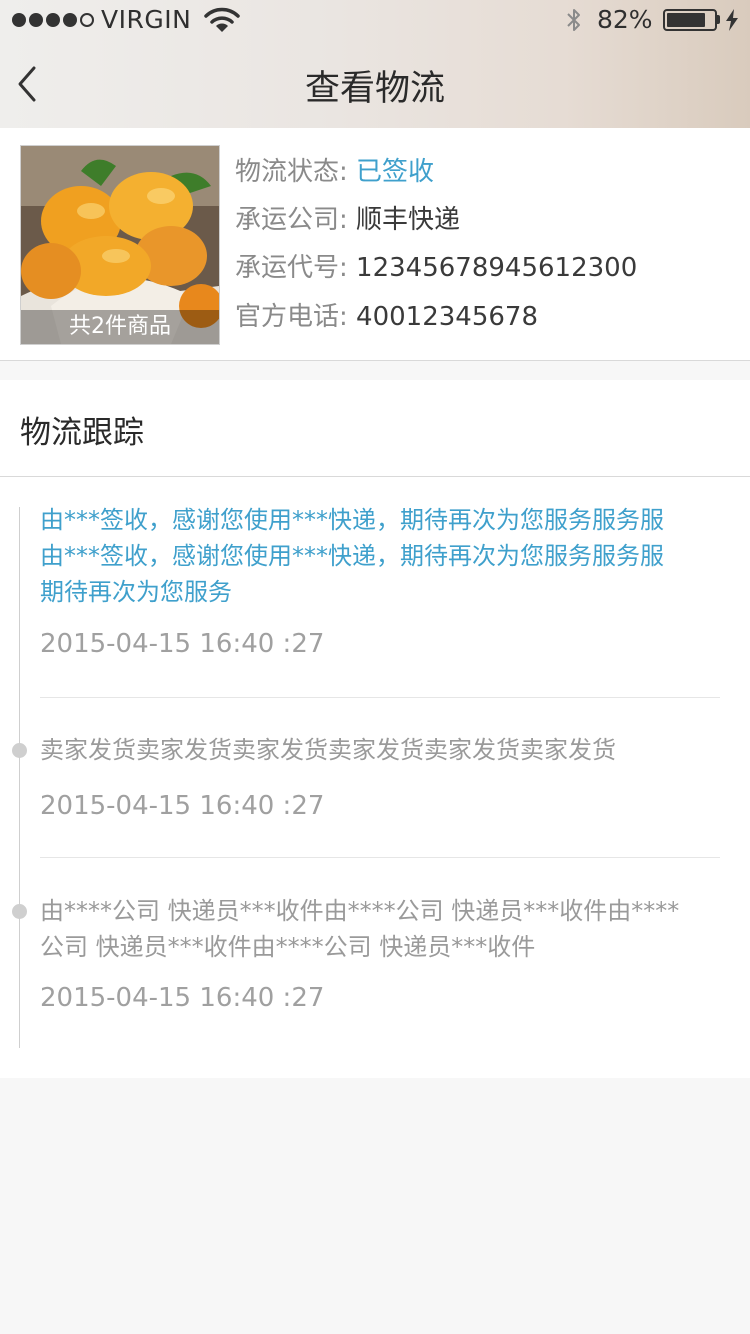  What do you see at coordinates (120, 245) in the screenshot?
I see `product-thumbnail: 共2件商品` at bounding box center [120, 245].